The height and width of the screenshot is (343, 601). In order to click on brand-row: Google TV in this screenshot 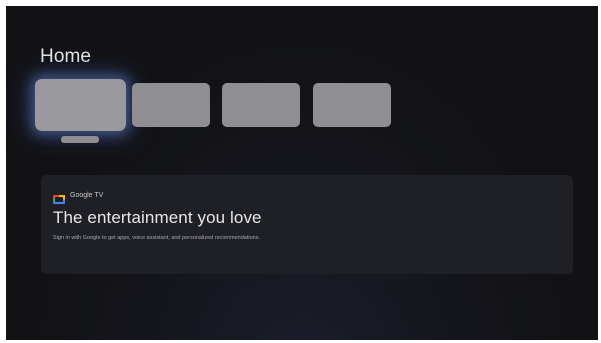, I will do `click(78, 196)`.